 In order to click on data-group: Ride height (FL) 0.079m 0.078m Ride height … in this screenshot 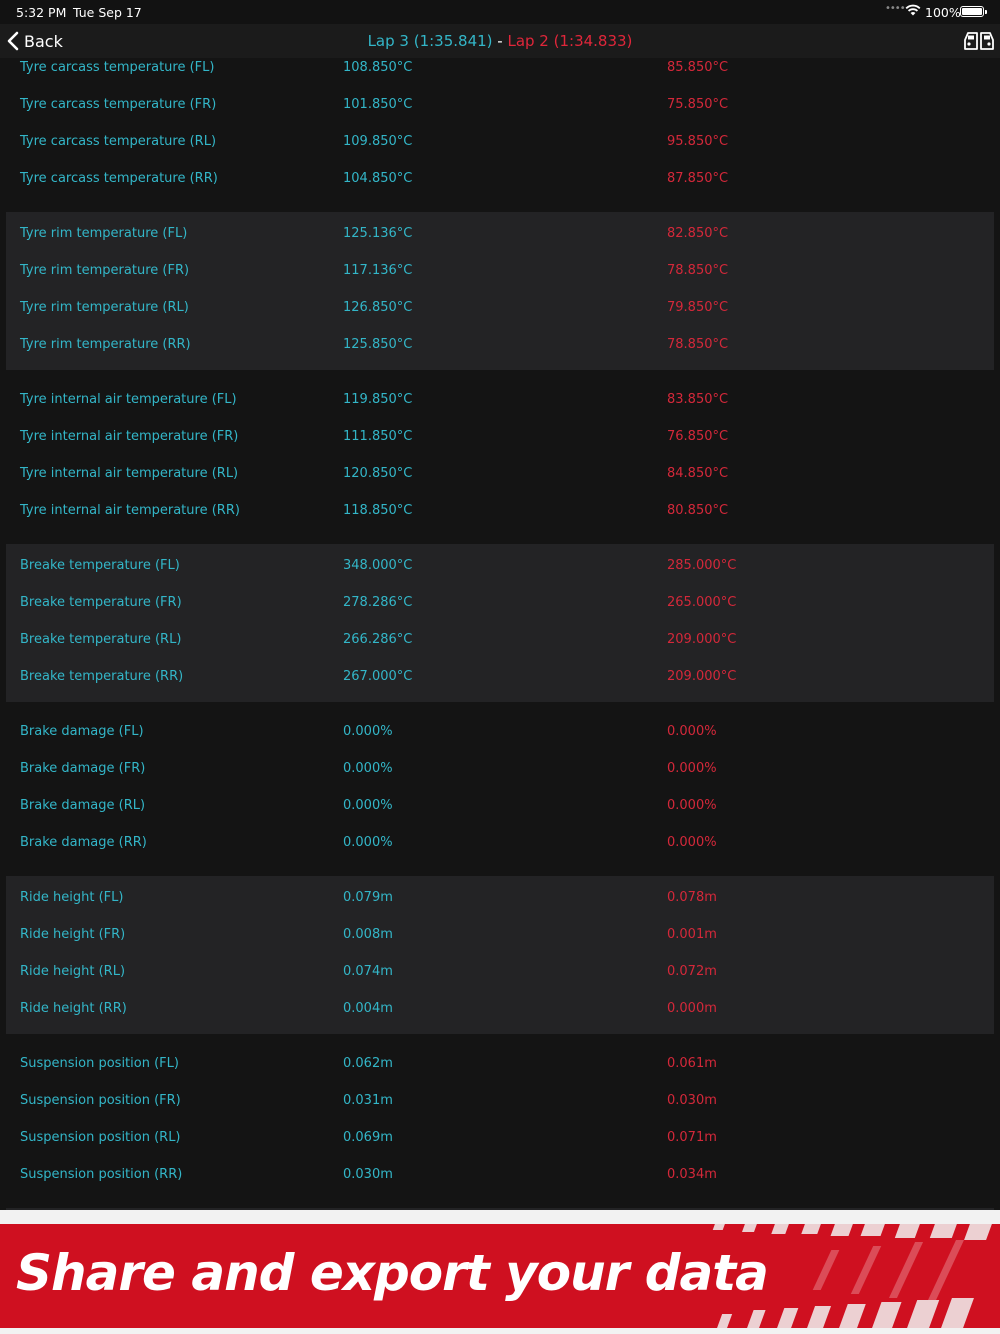, I will do `click(500, 955)`.